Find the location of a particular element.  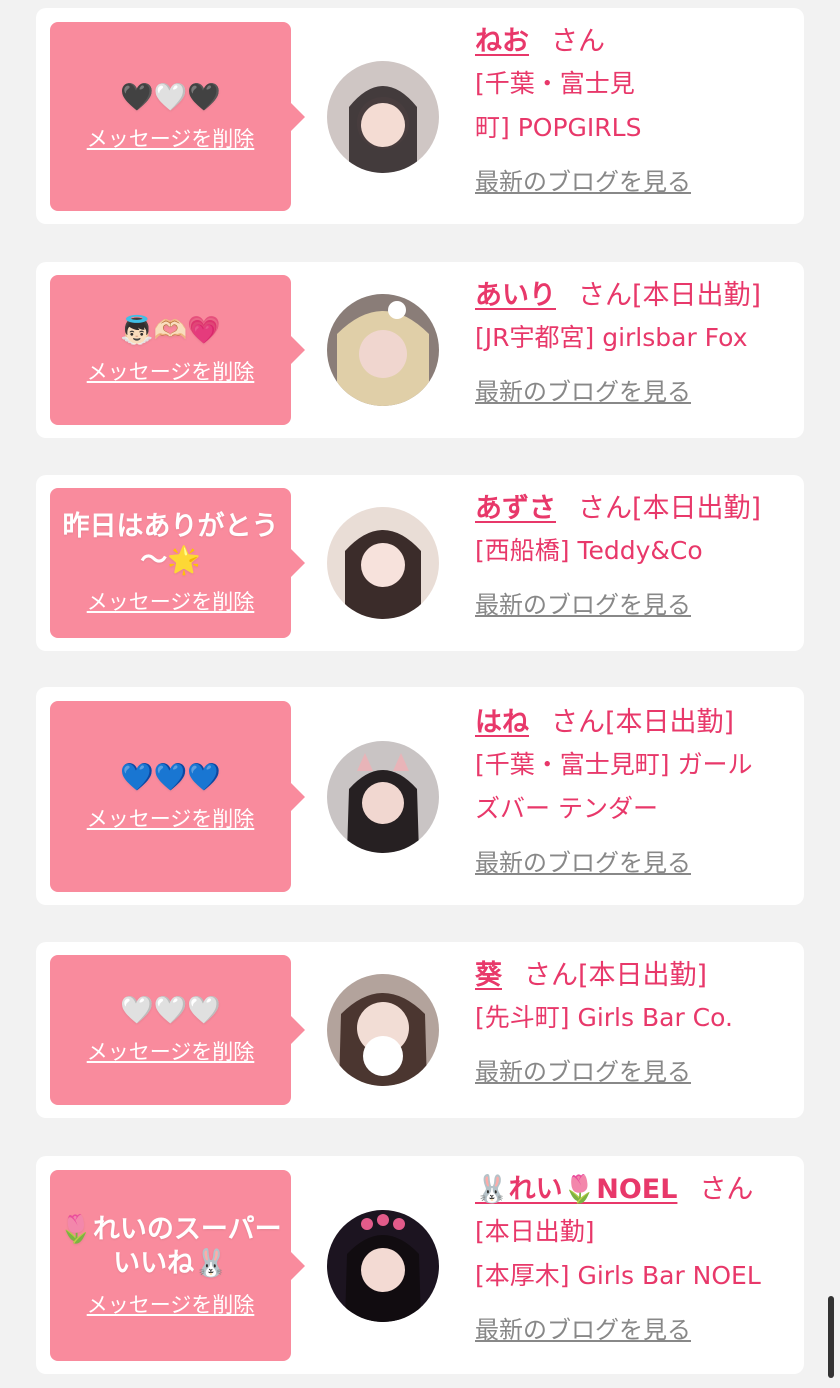

name-line: あずさ さん[本日出勤] is located at coordinates (636, 509).